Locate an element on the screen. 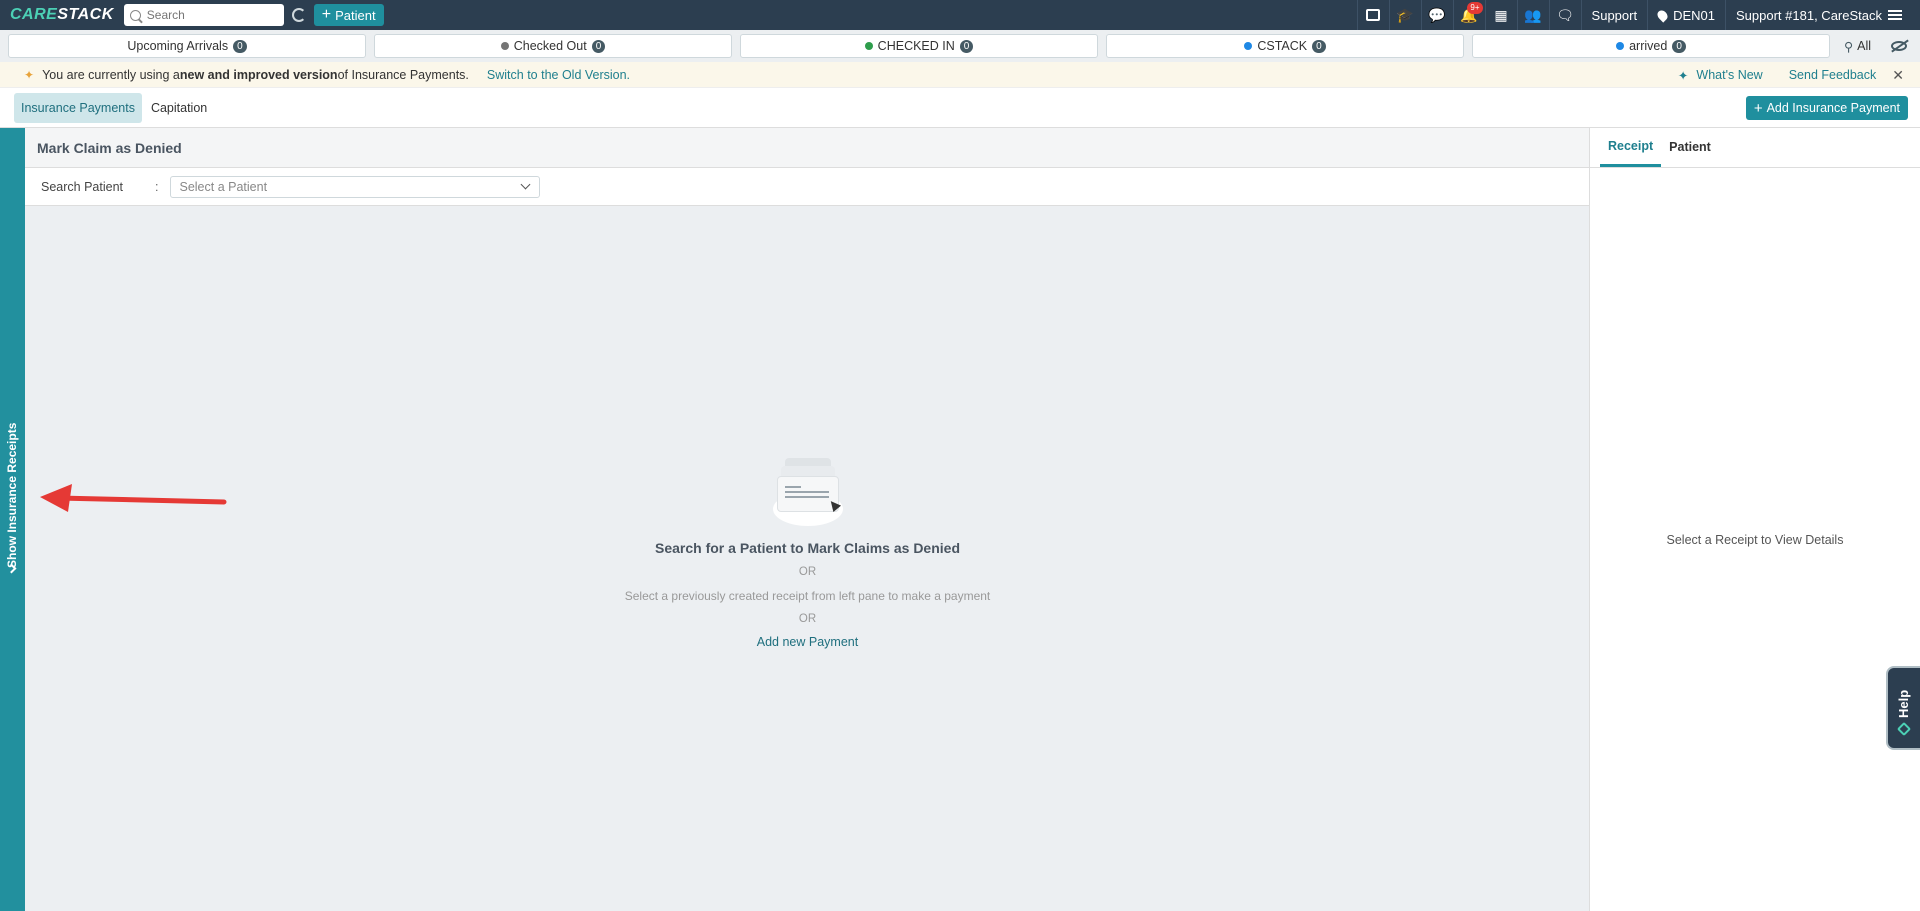 This screenshot has height=911, width=1920. receipt-stack-illustration is located at coordinates (808, 493).